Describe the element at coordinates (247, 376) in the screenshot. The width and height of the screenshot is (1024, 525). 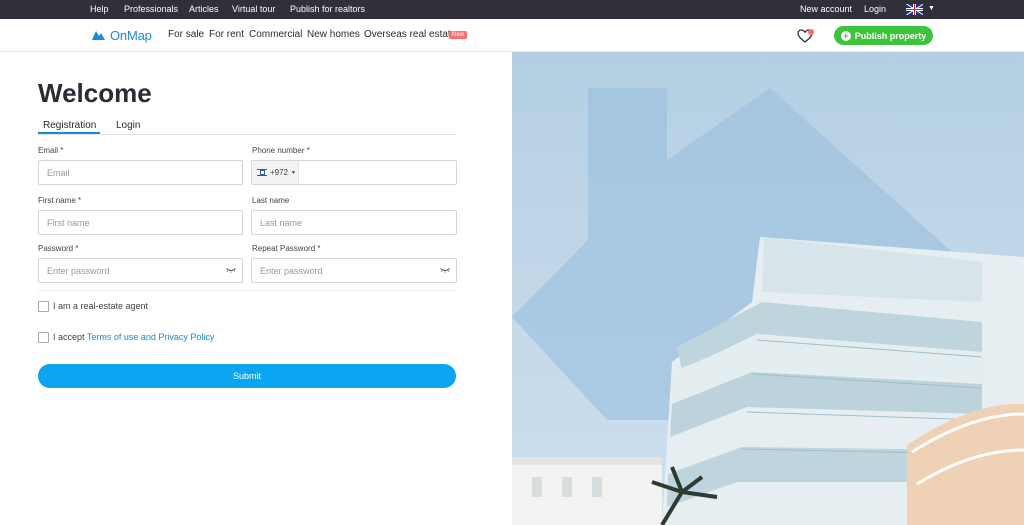
I see `submit-button: Submit` at that location.